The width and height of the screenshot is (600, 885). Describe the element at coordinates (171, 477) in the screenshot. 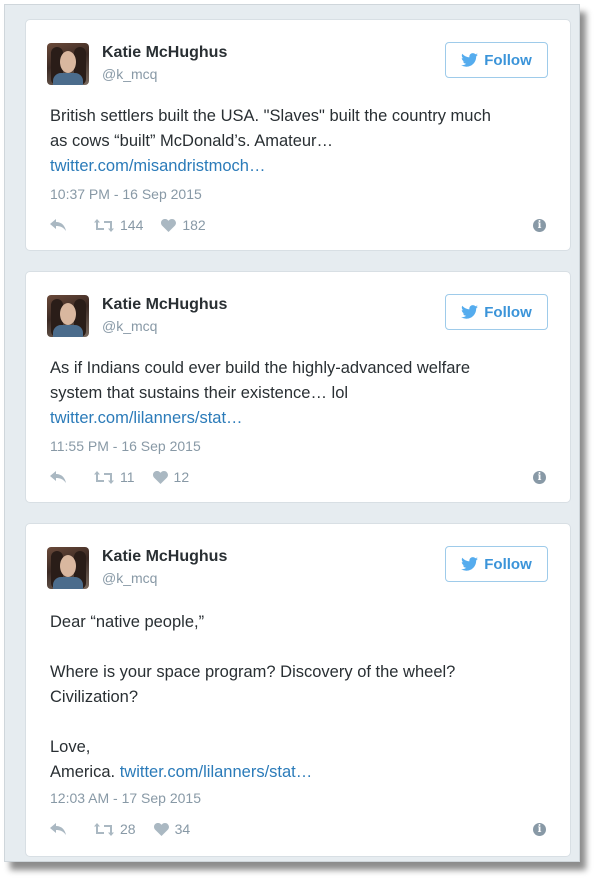

I see `like-button: 12` at that location.